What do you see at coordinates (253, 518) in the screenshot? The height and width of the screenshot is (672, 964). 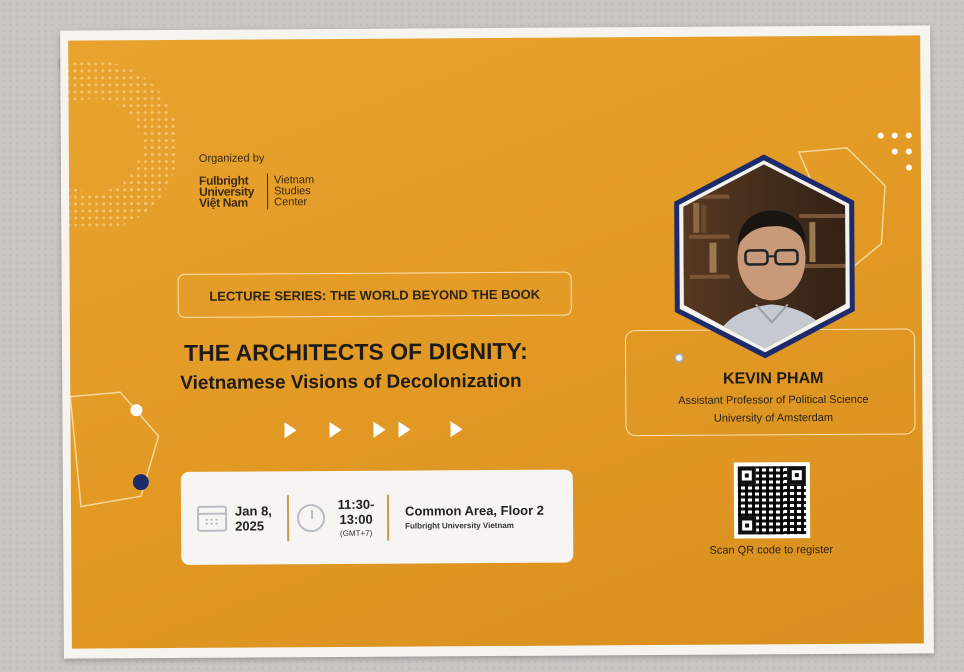 I see `event-date: Jan 8, 2025` at bounding box center [253, 518].